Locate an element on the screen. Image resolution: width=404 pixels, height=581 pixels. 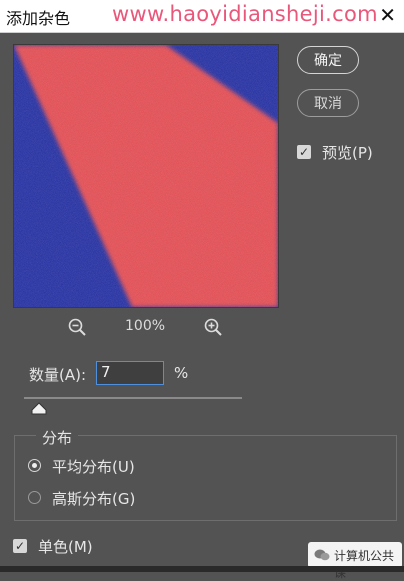
brand-badge: 计算机公共课 is located at coordinates (355, 561).